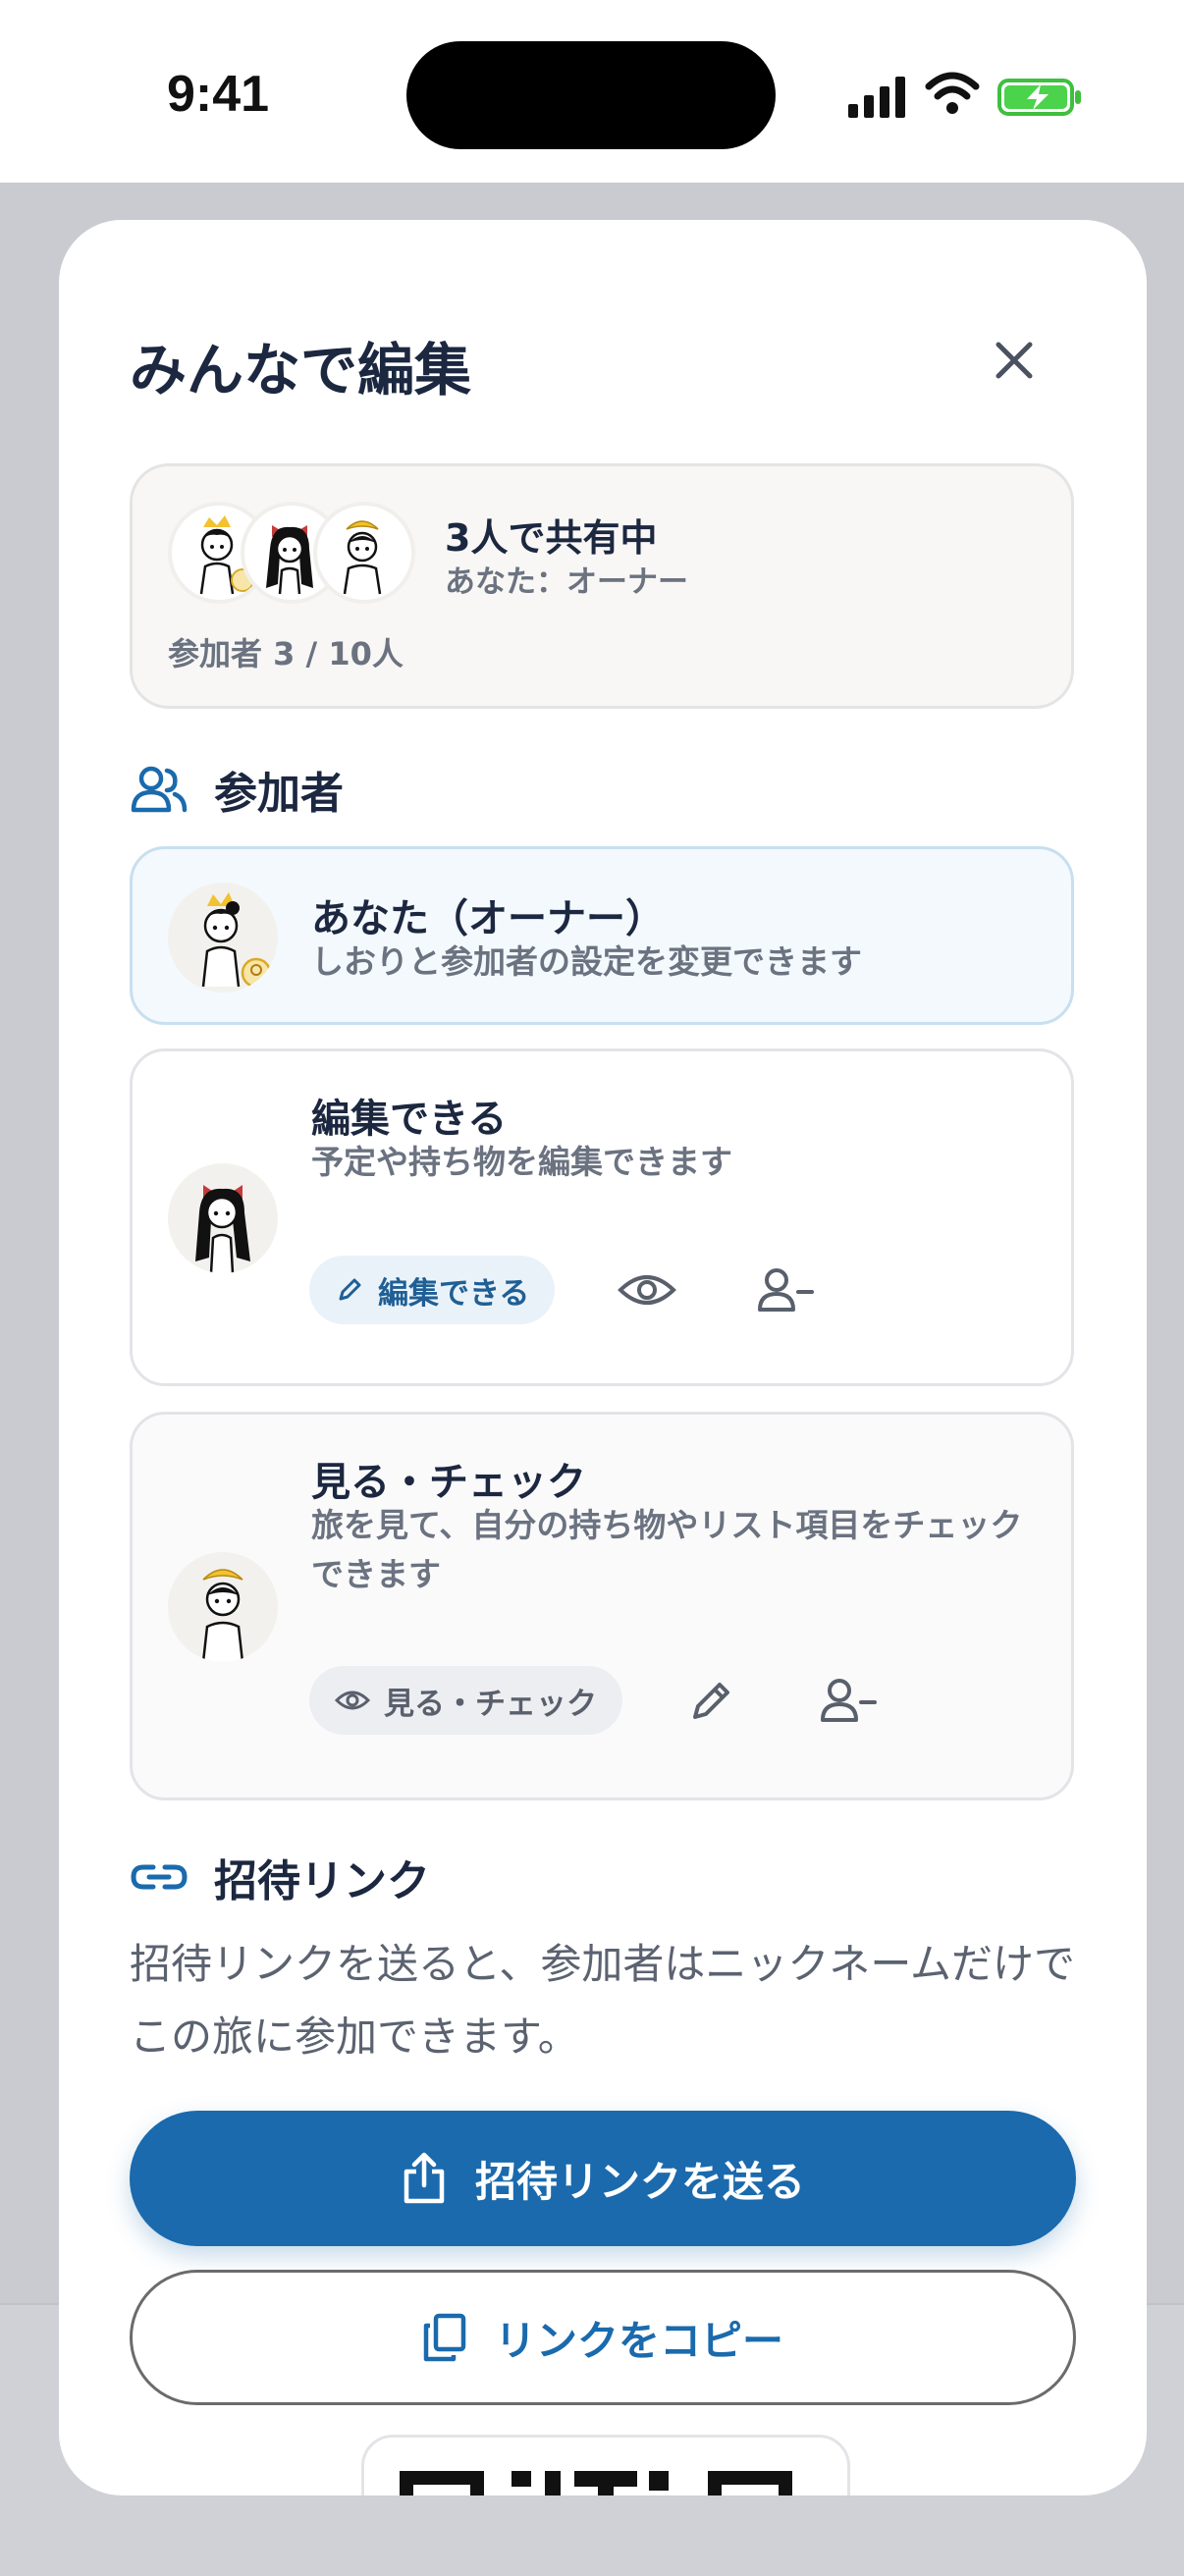 The height and width of the screenshot is (2576, 1184). What do you see at coordinates (1039, 97) in the screenshot?
I see `battery-charging-icon` at bounding box center [1039, 97].